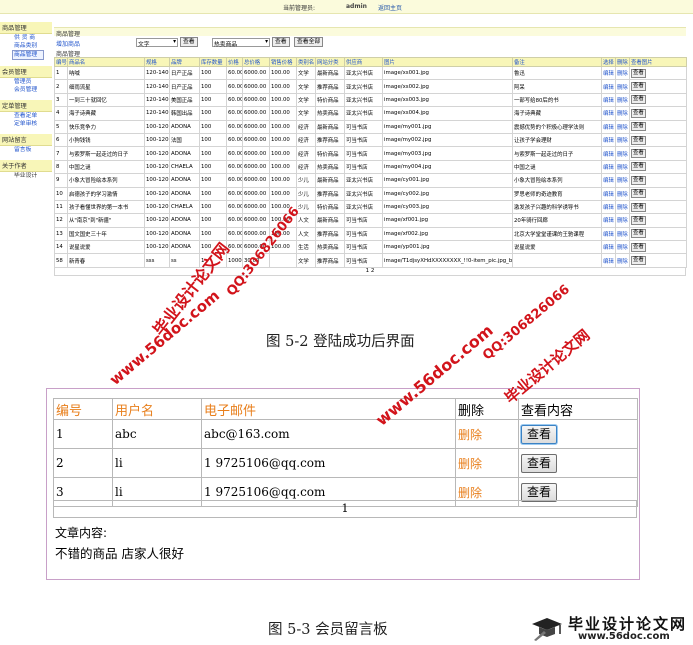  I want to click on sidebar-item: 会员管理, so click(26, 90).